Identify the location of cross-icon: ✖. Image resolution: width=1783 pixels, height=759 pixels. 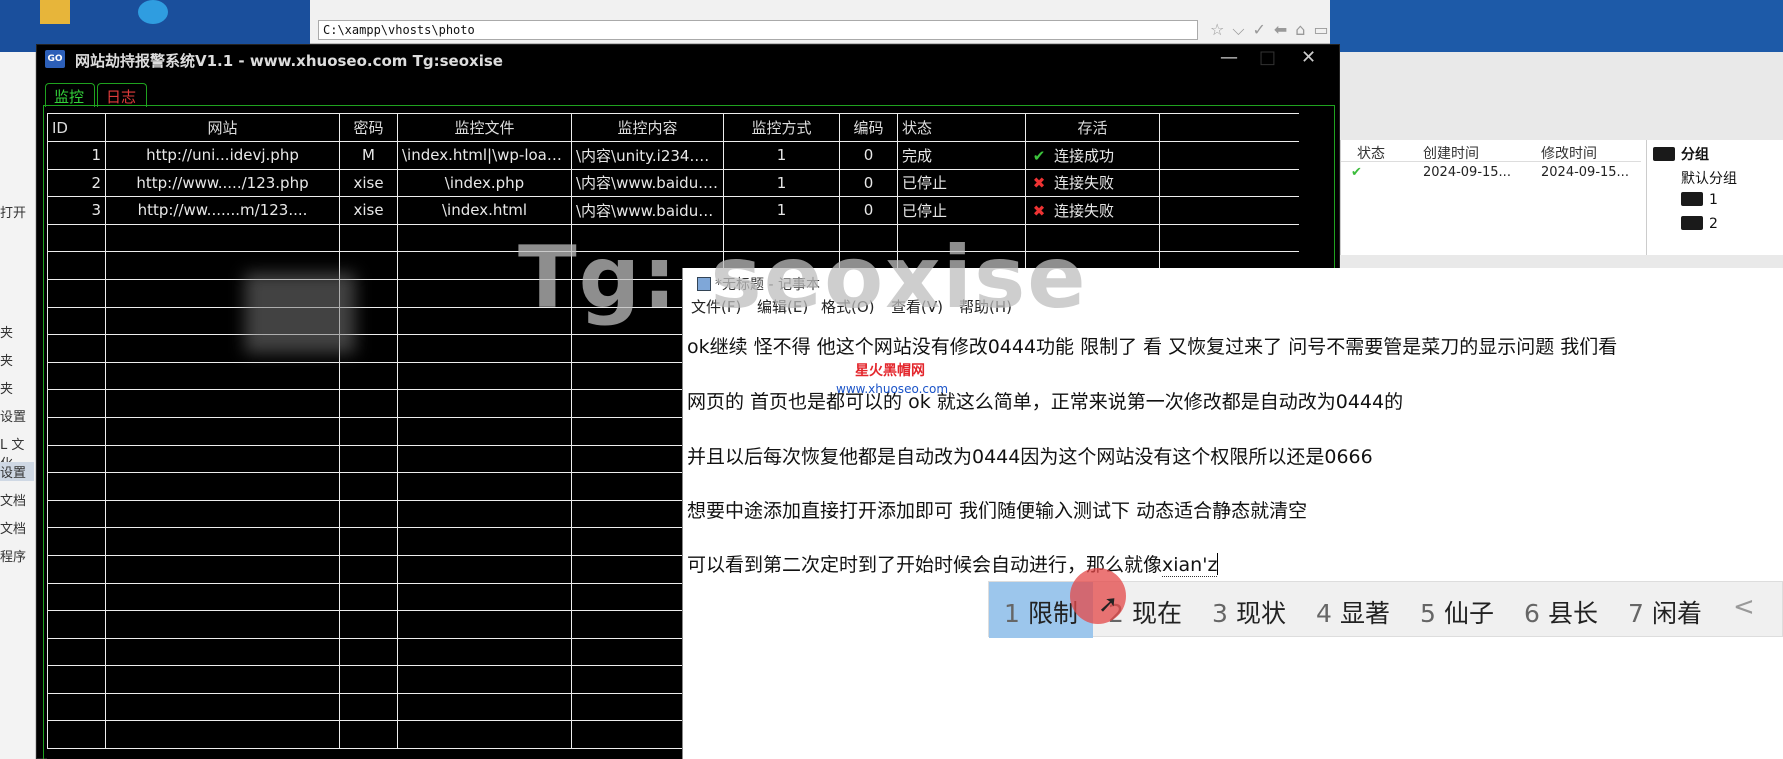
(1039, 210).